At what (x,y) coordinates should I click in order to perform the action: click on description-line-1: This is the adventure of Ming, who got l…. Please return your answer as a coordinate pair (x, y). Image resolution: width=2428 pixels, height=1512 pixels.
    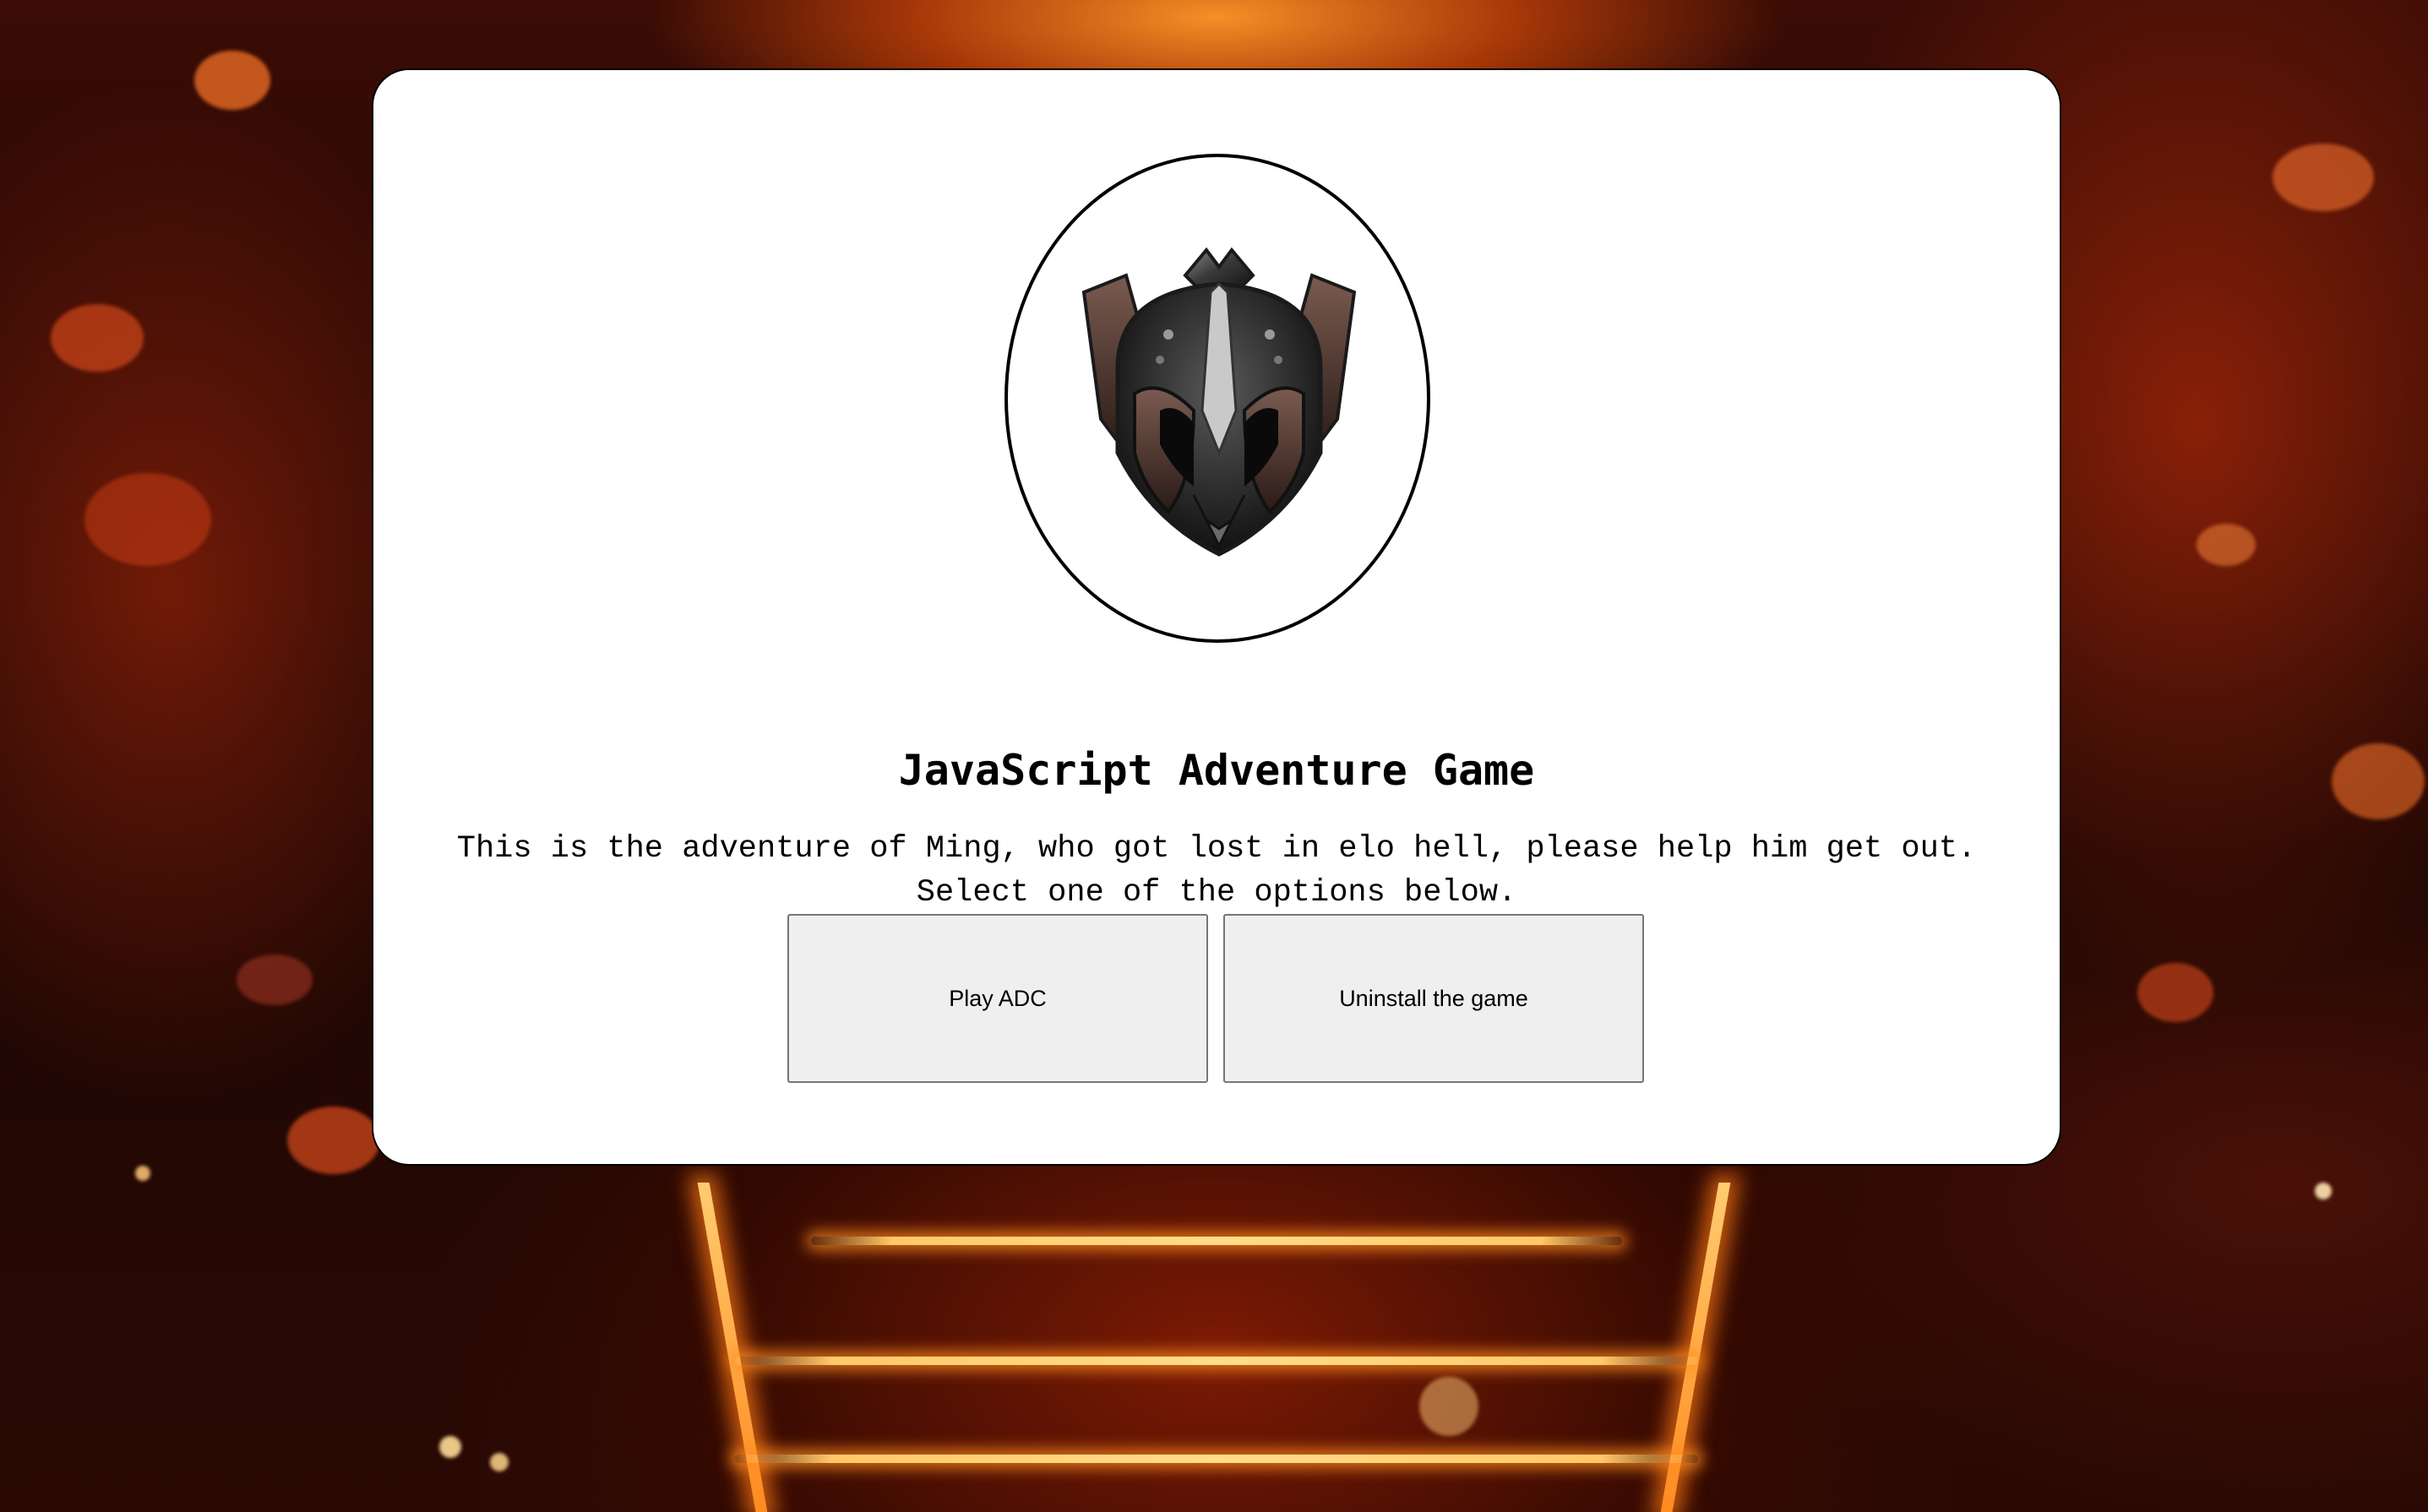
    Looking at the image, I should click on (1216, 849).